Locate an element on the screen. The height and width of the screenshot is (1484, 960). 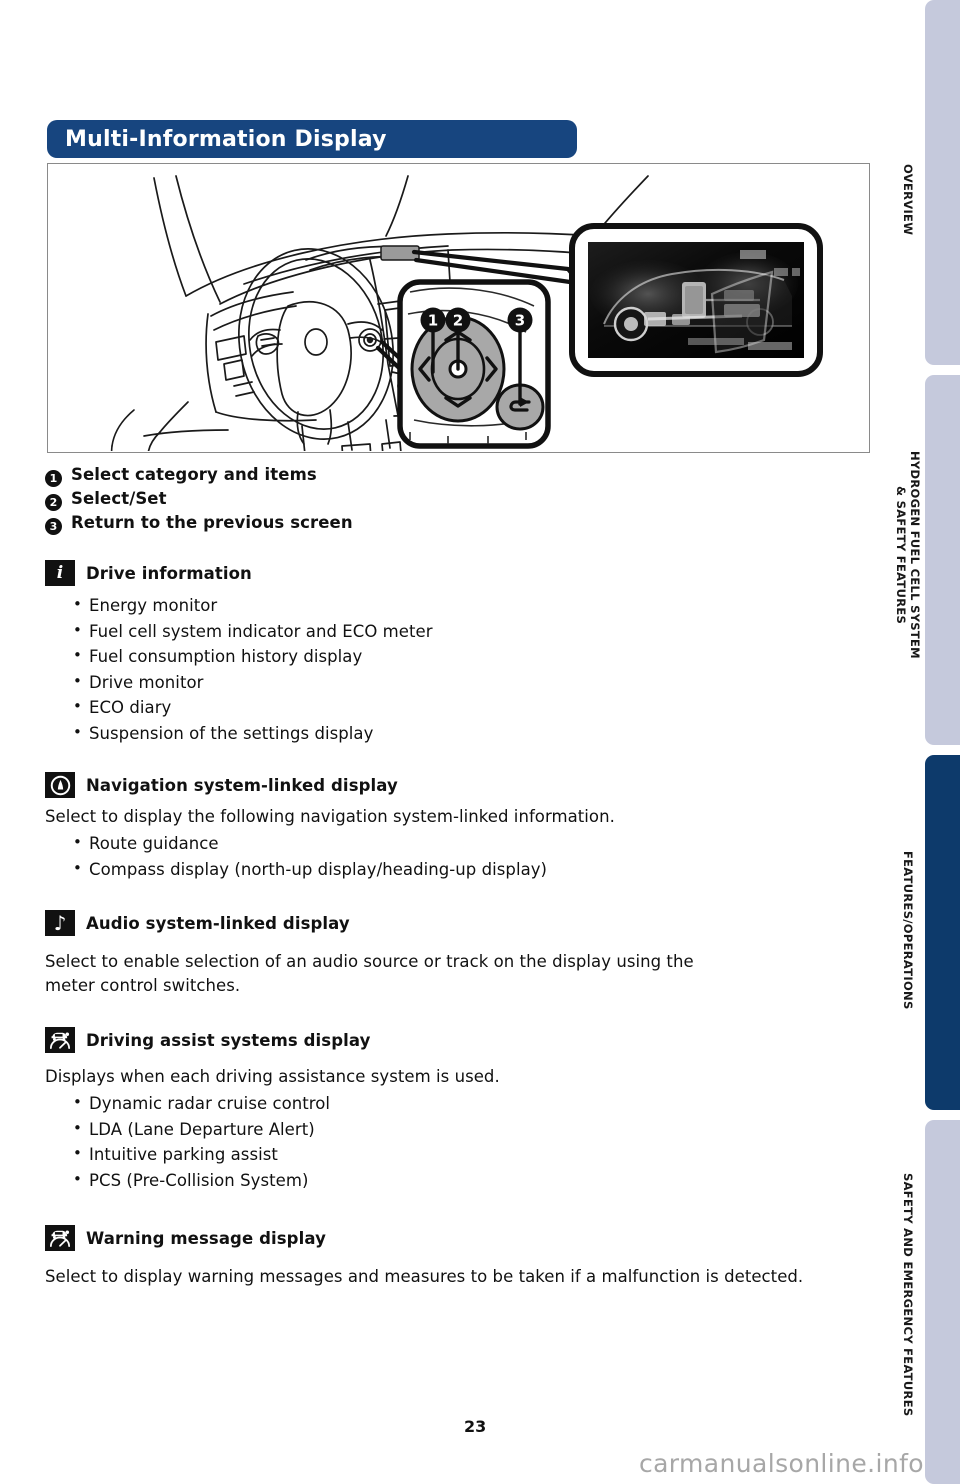
sidebar-item-hydrogen-fuel-cell-system is located at coordinates (942, 560).